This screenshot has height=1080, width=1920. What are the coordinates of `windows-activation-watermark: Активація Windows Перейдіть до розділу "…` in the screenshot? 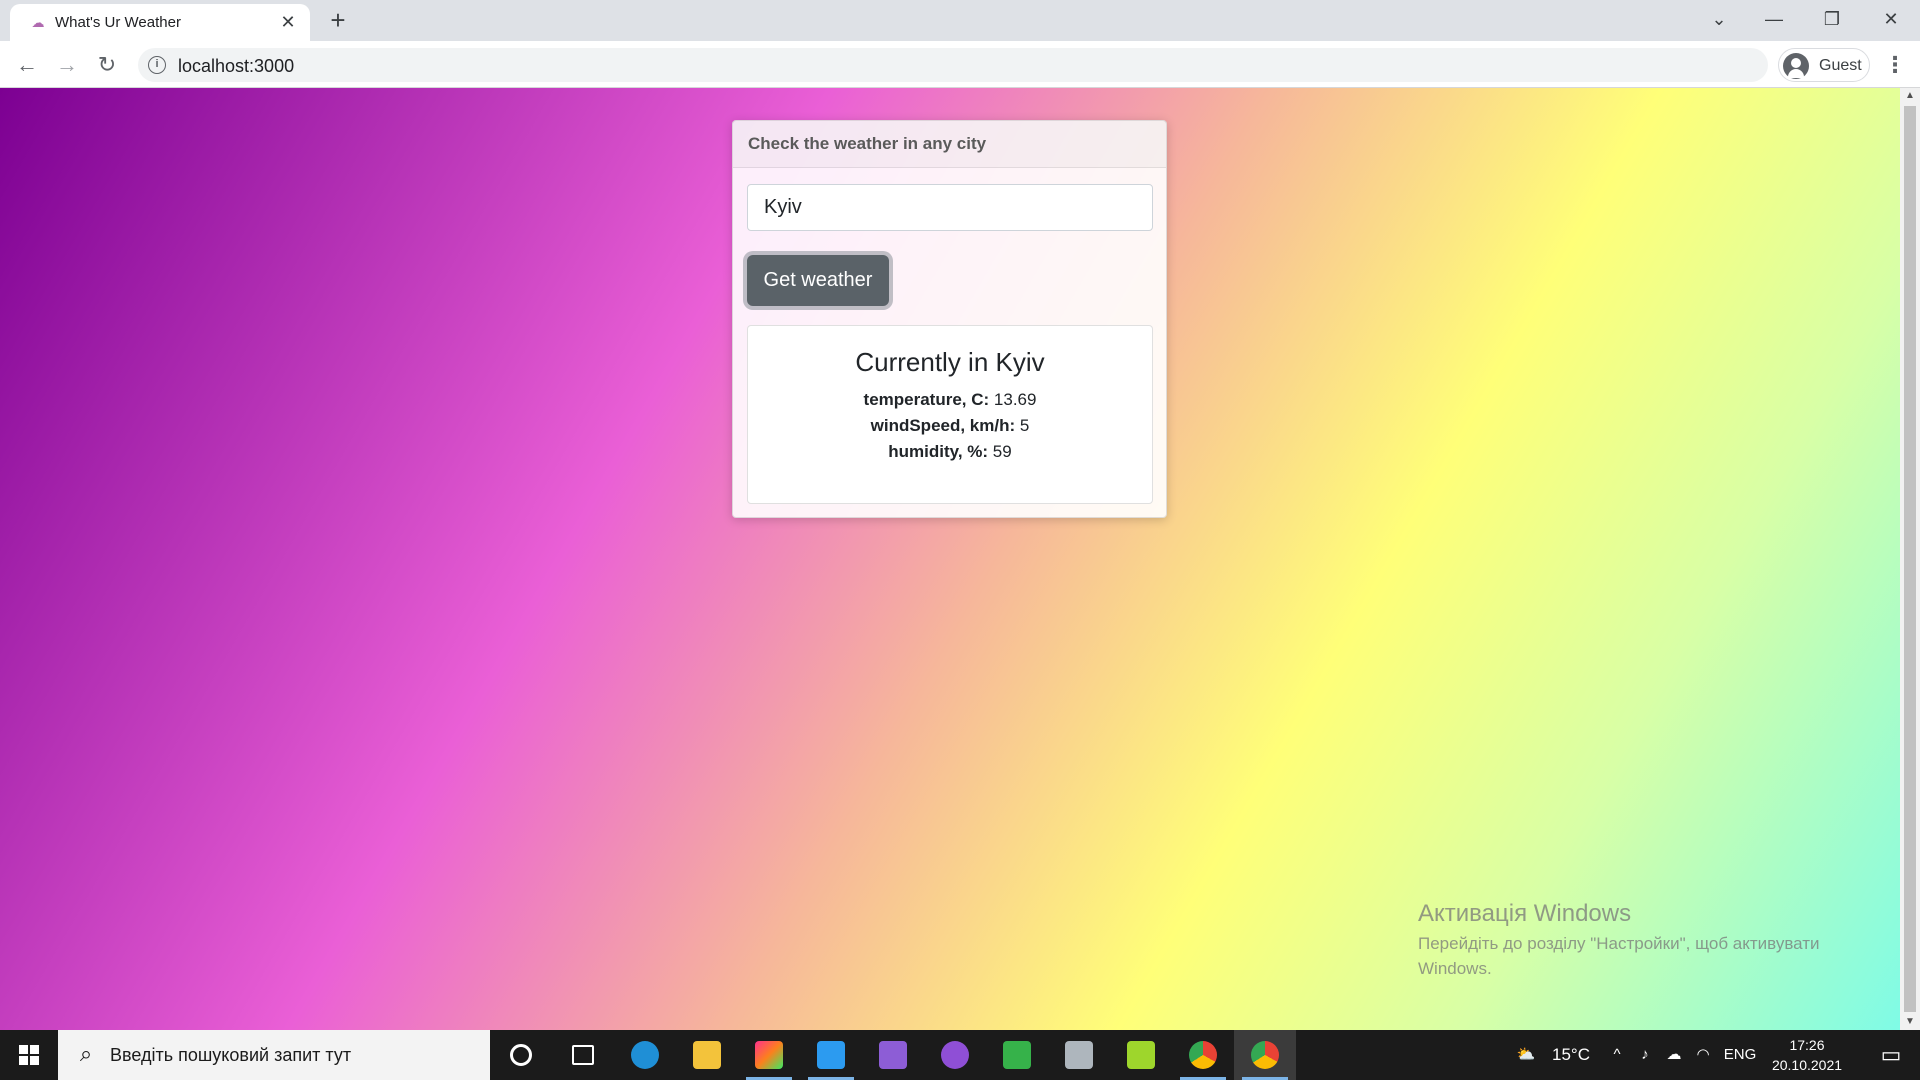 It's located at (1648, 940).